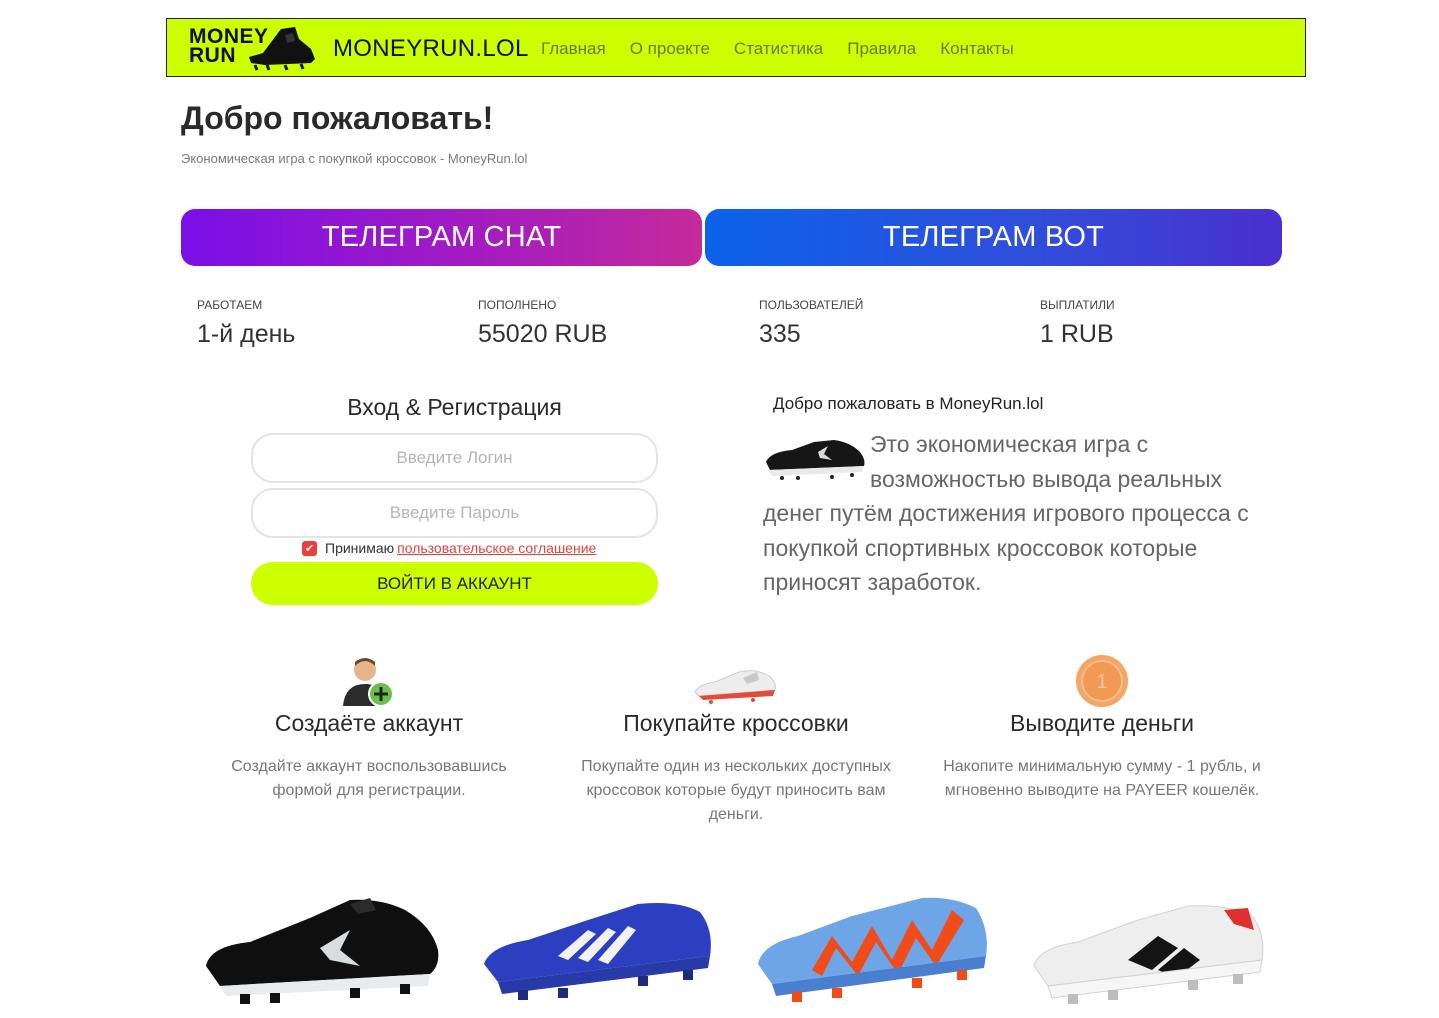 This screenshot has width=1439, height=1018. I want to click on stat-label: ВЫПЛАТИЛИ, so click(1077, 305).